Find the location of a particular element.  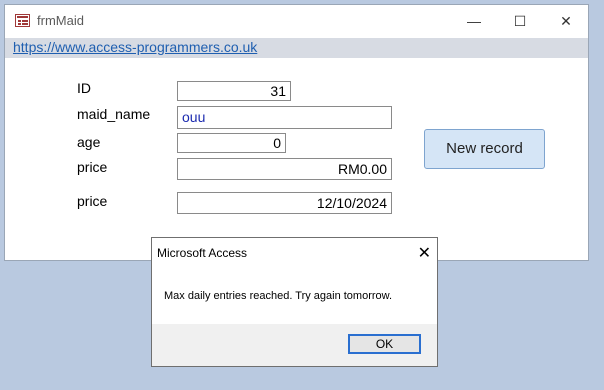

minimize-button: — is located at coordinates (474, 21).